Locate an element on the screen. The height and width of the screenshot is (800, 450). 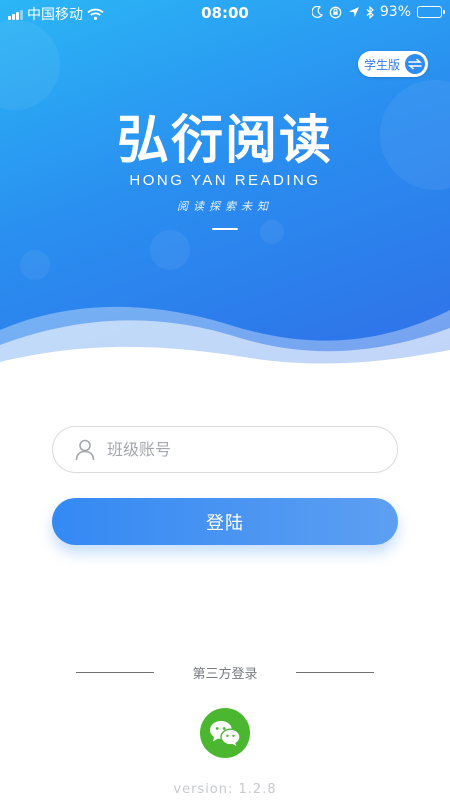
login-button: 登陆 is located at coordinates (225, 521).